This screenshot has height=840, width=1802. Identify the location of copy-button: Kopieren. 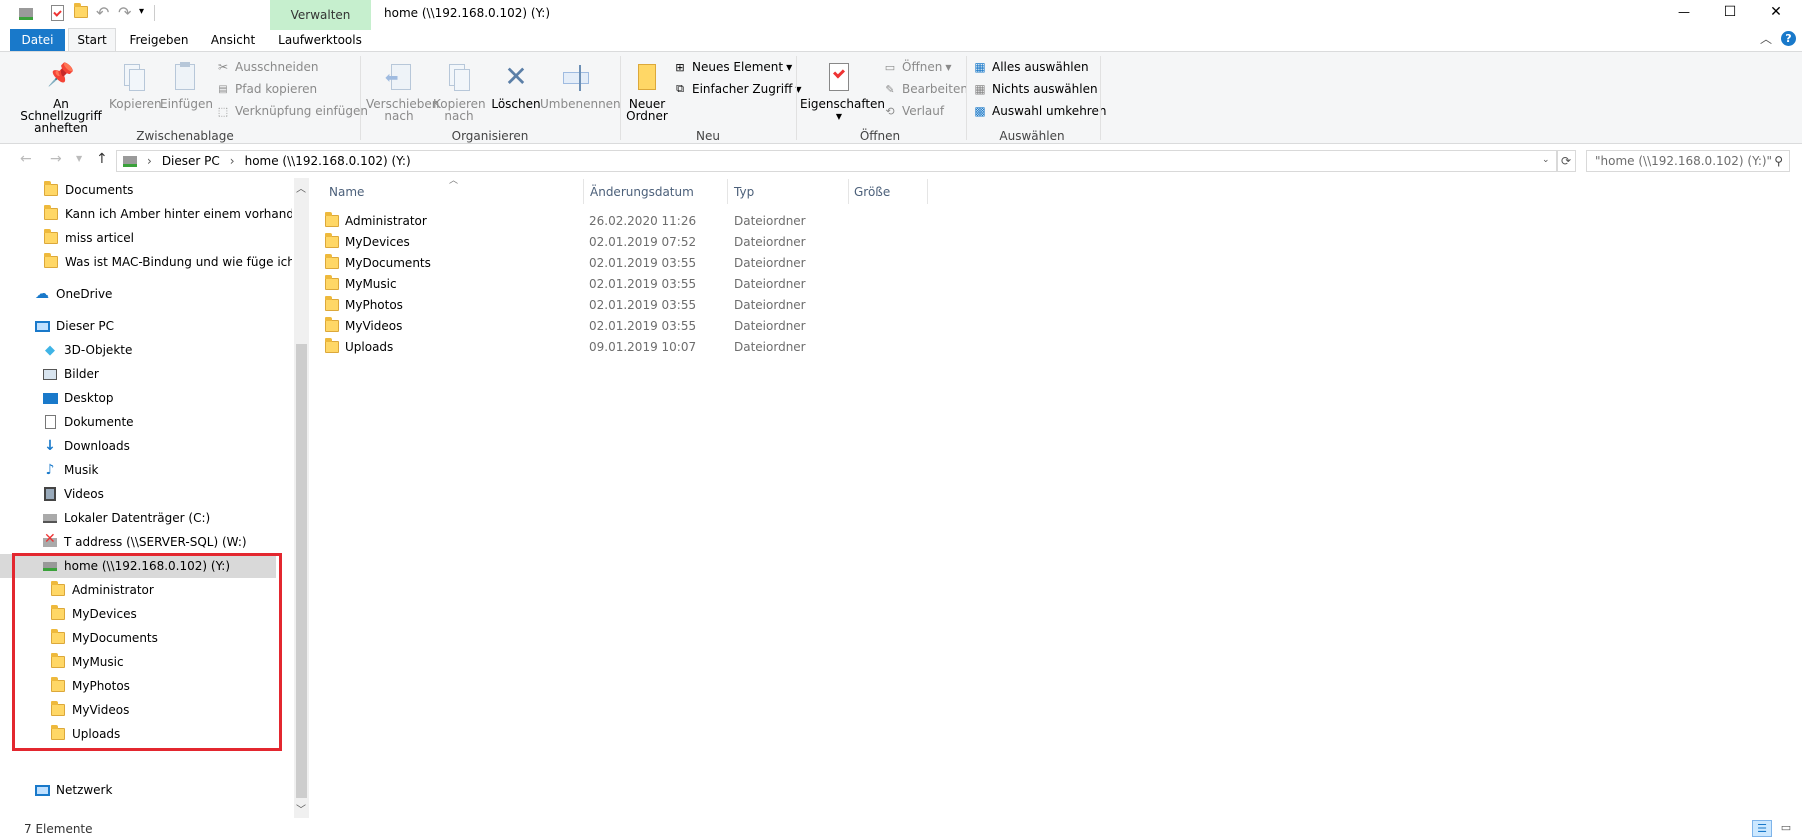
(135, 86).